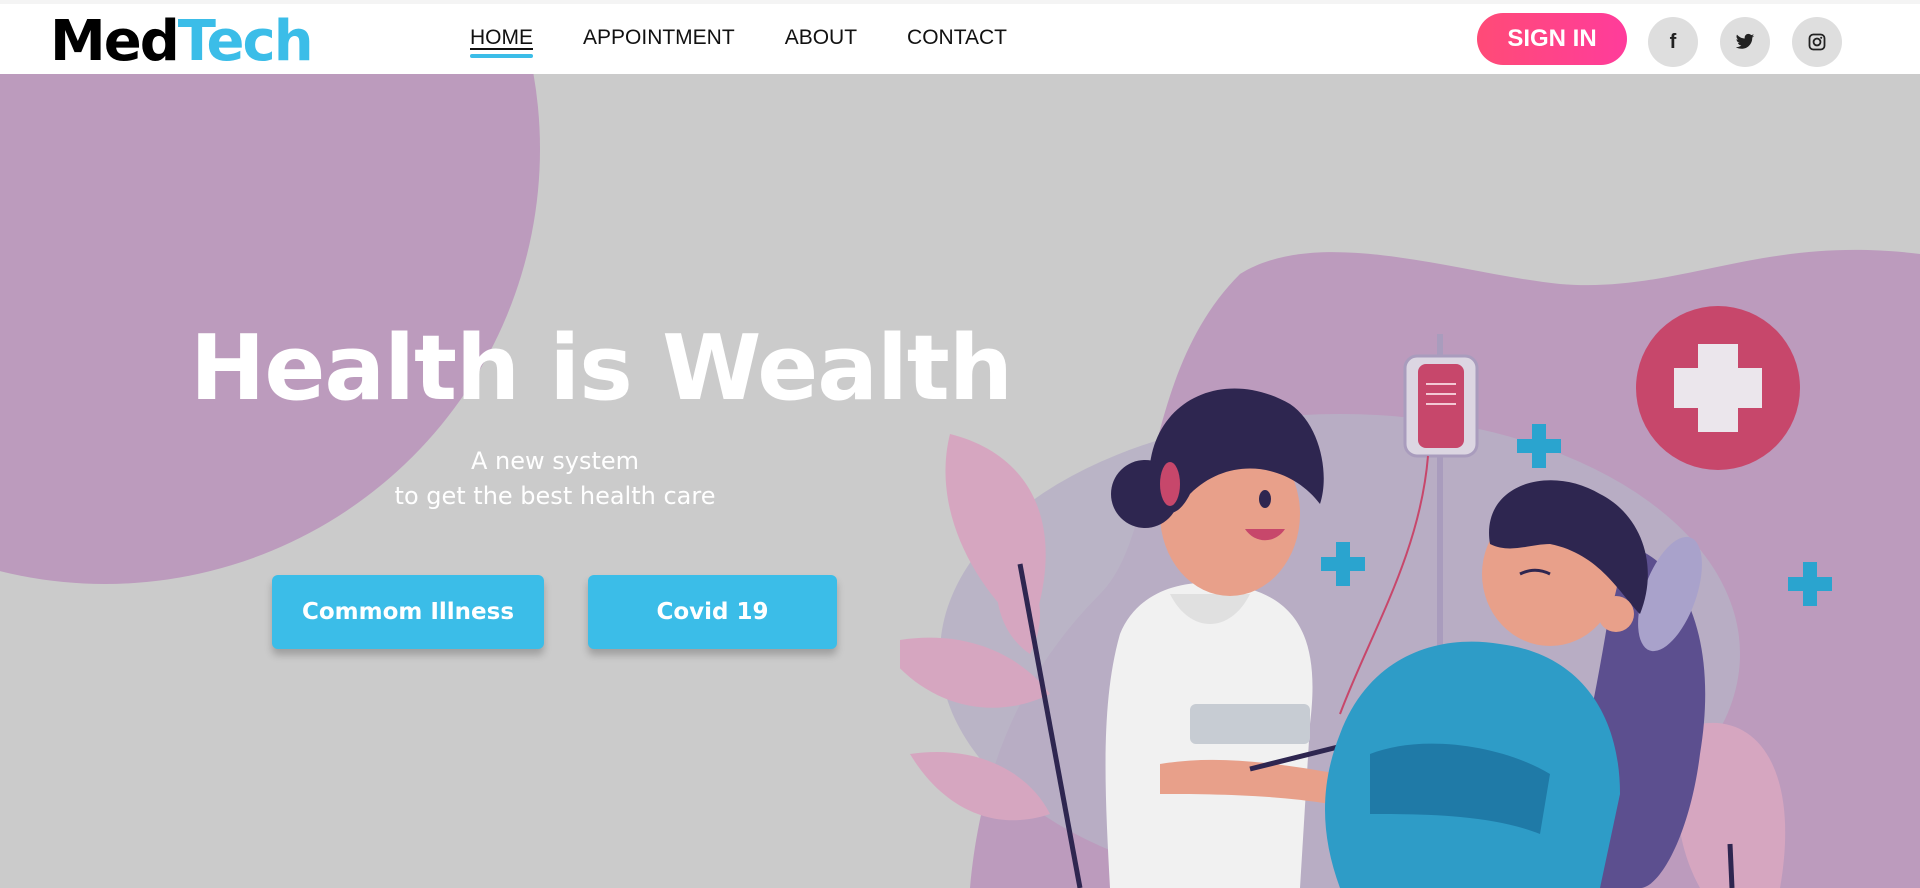 This screenshot has width=1920, height=888. I want to click on nav-about: ABOUT, so click(821, 41).